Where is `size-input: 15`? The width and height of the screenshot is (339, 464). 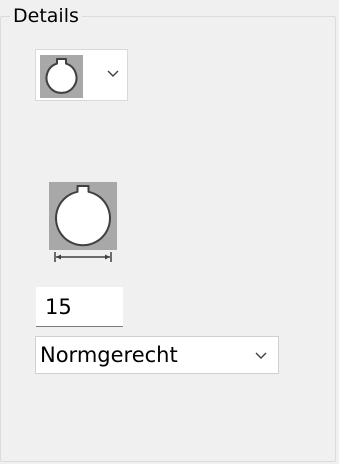
size-input: 15 is located at coordinates (79, 307).